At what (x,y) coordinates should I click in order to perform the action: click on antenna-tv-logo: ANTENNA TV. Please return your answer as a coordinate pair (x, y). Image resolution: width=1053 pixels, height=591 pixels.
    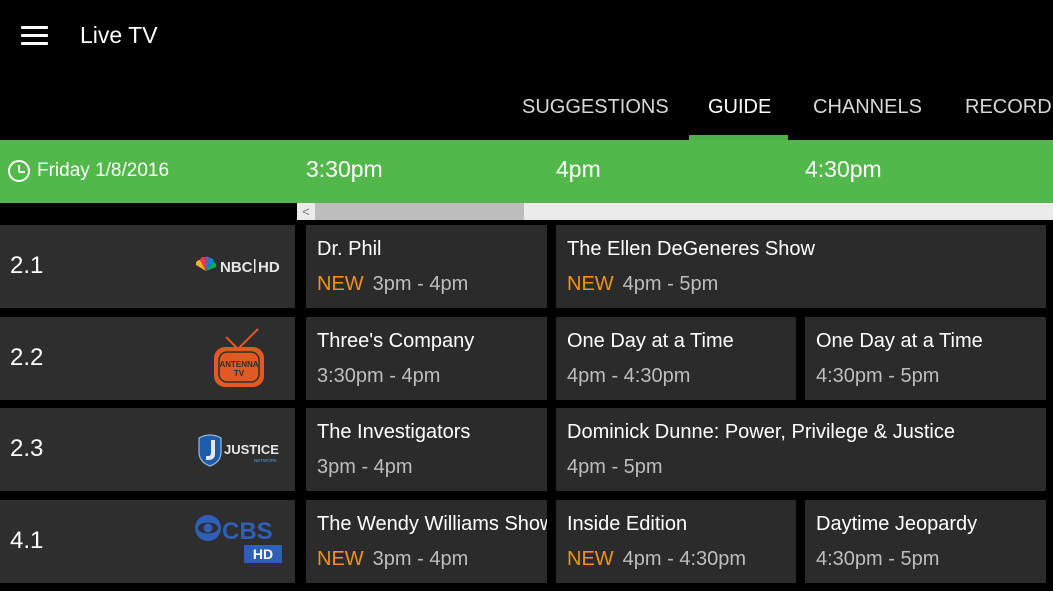
    Looking at the image, I should click on (239, 357).